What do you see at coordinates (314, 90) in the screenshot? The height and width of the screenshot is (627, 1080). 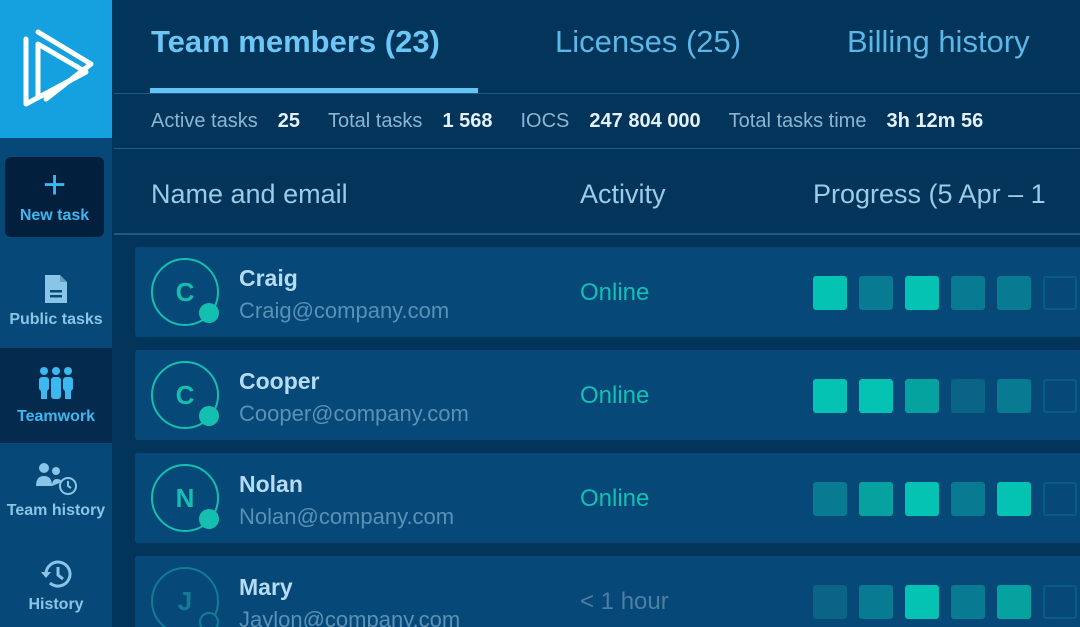 I see `active-tab-indicator` at bounding box center [314, 90].